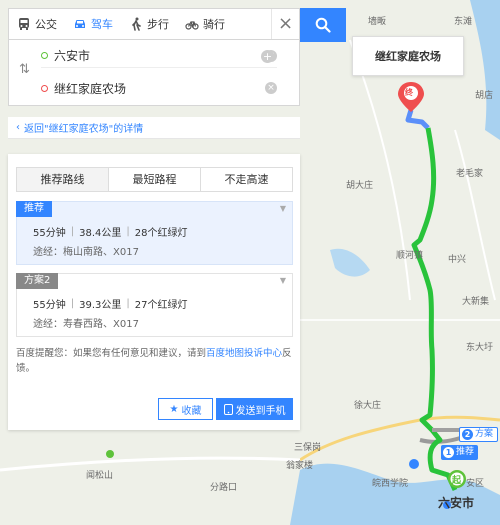 The width and height of the screenshot is (500, 525). I want to click on expand-arrow-icon: ▼, so click(283, 280).